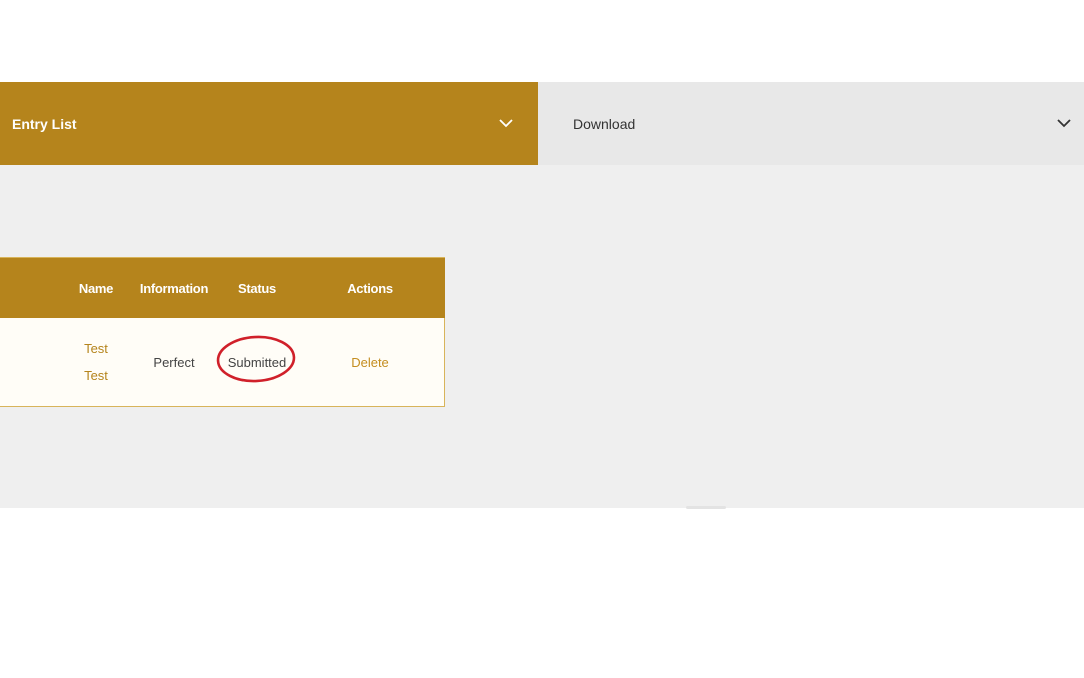 This screenshot has width=1084, height=678. What do you see at coordinates (44, 123) in the screenshot?
I see `tab-entry-list-label: Entry List` at bounding box center [44, 123].